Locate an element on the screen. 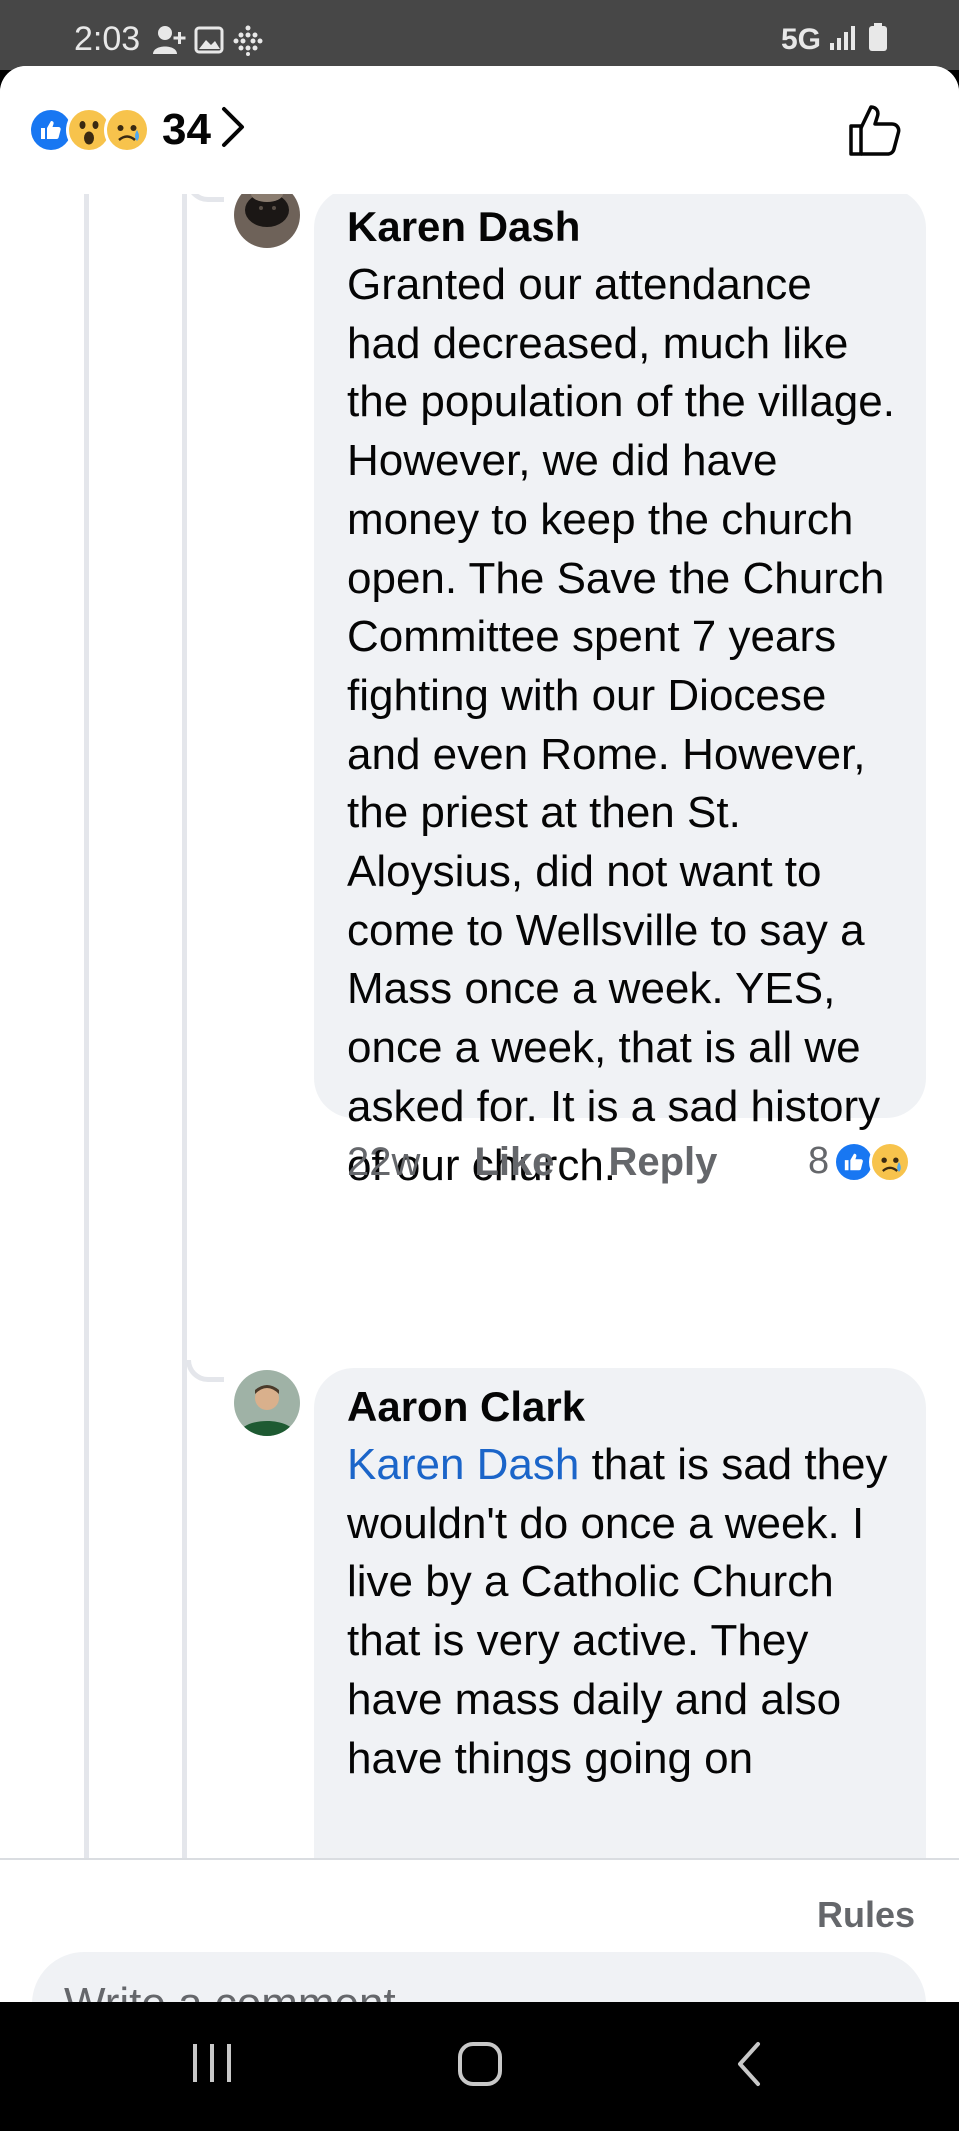 The image size is (959, 2131). comment-author: Karen Dash is located at coordinates (621, 227).